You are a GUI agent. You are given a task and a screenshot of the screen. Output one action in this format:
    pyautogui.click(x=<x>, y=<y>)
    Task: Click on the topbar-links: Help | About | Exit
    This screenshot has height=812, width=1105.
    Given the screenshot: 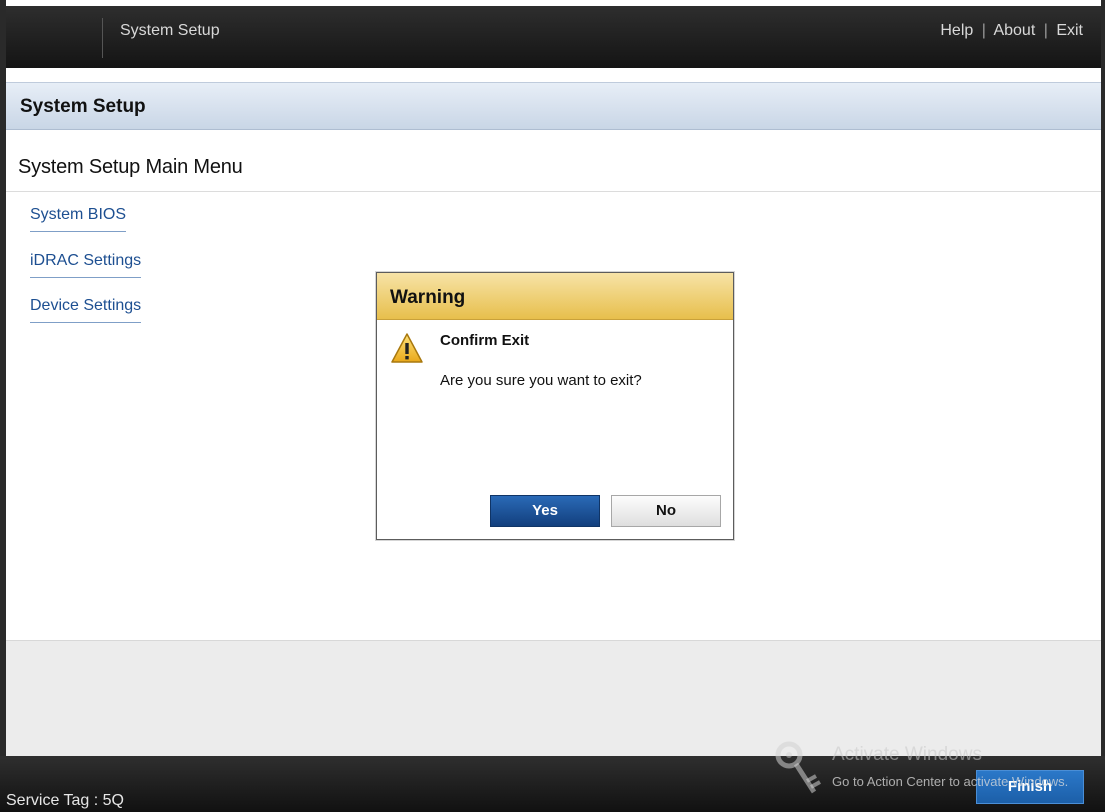 What is the action you would take?
    pyautogui.click(x=1011, y=31)
    